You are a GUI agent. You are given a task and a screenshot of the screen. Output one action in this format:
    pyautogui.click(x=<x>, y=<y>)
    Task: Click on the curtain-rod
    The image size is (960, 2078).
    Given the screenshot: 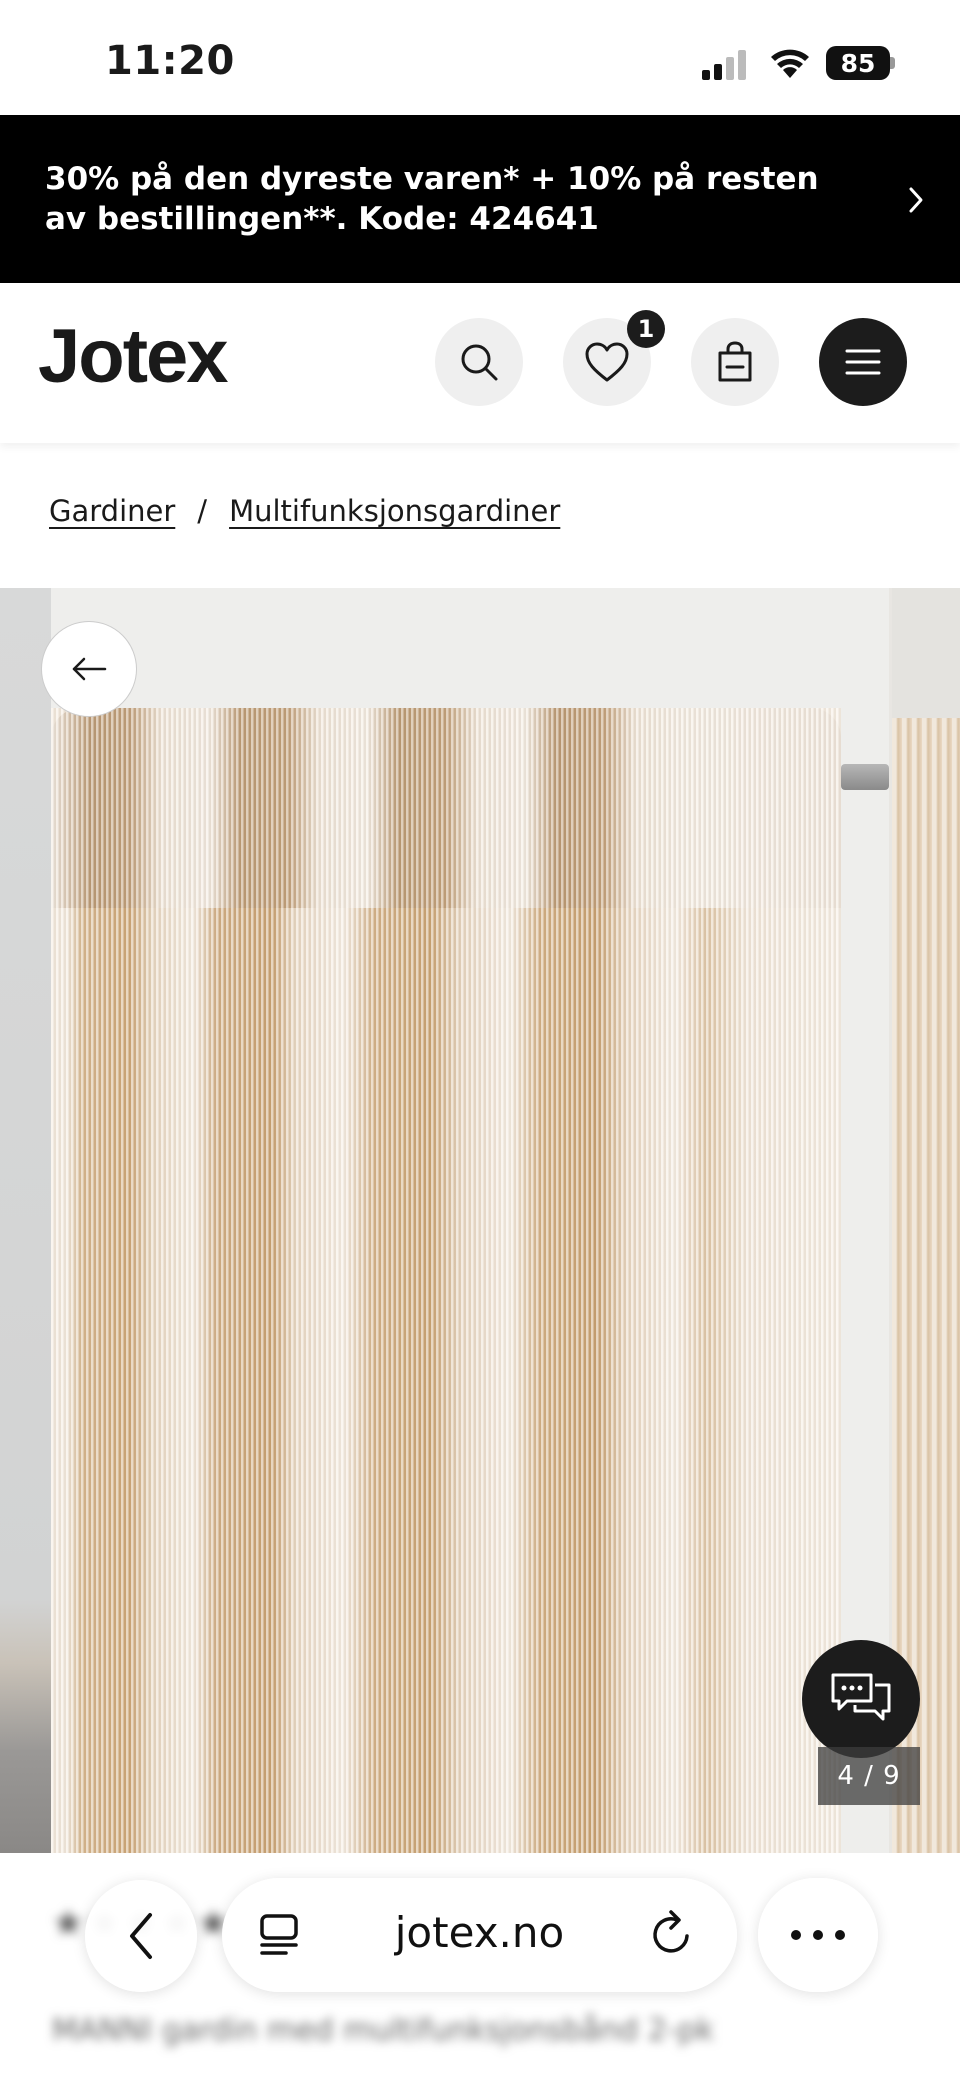 What is the action you would take?
    pyautogui.click(x=865, y=777)
    